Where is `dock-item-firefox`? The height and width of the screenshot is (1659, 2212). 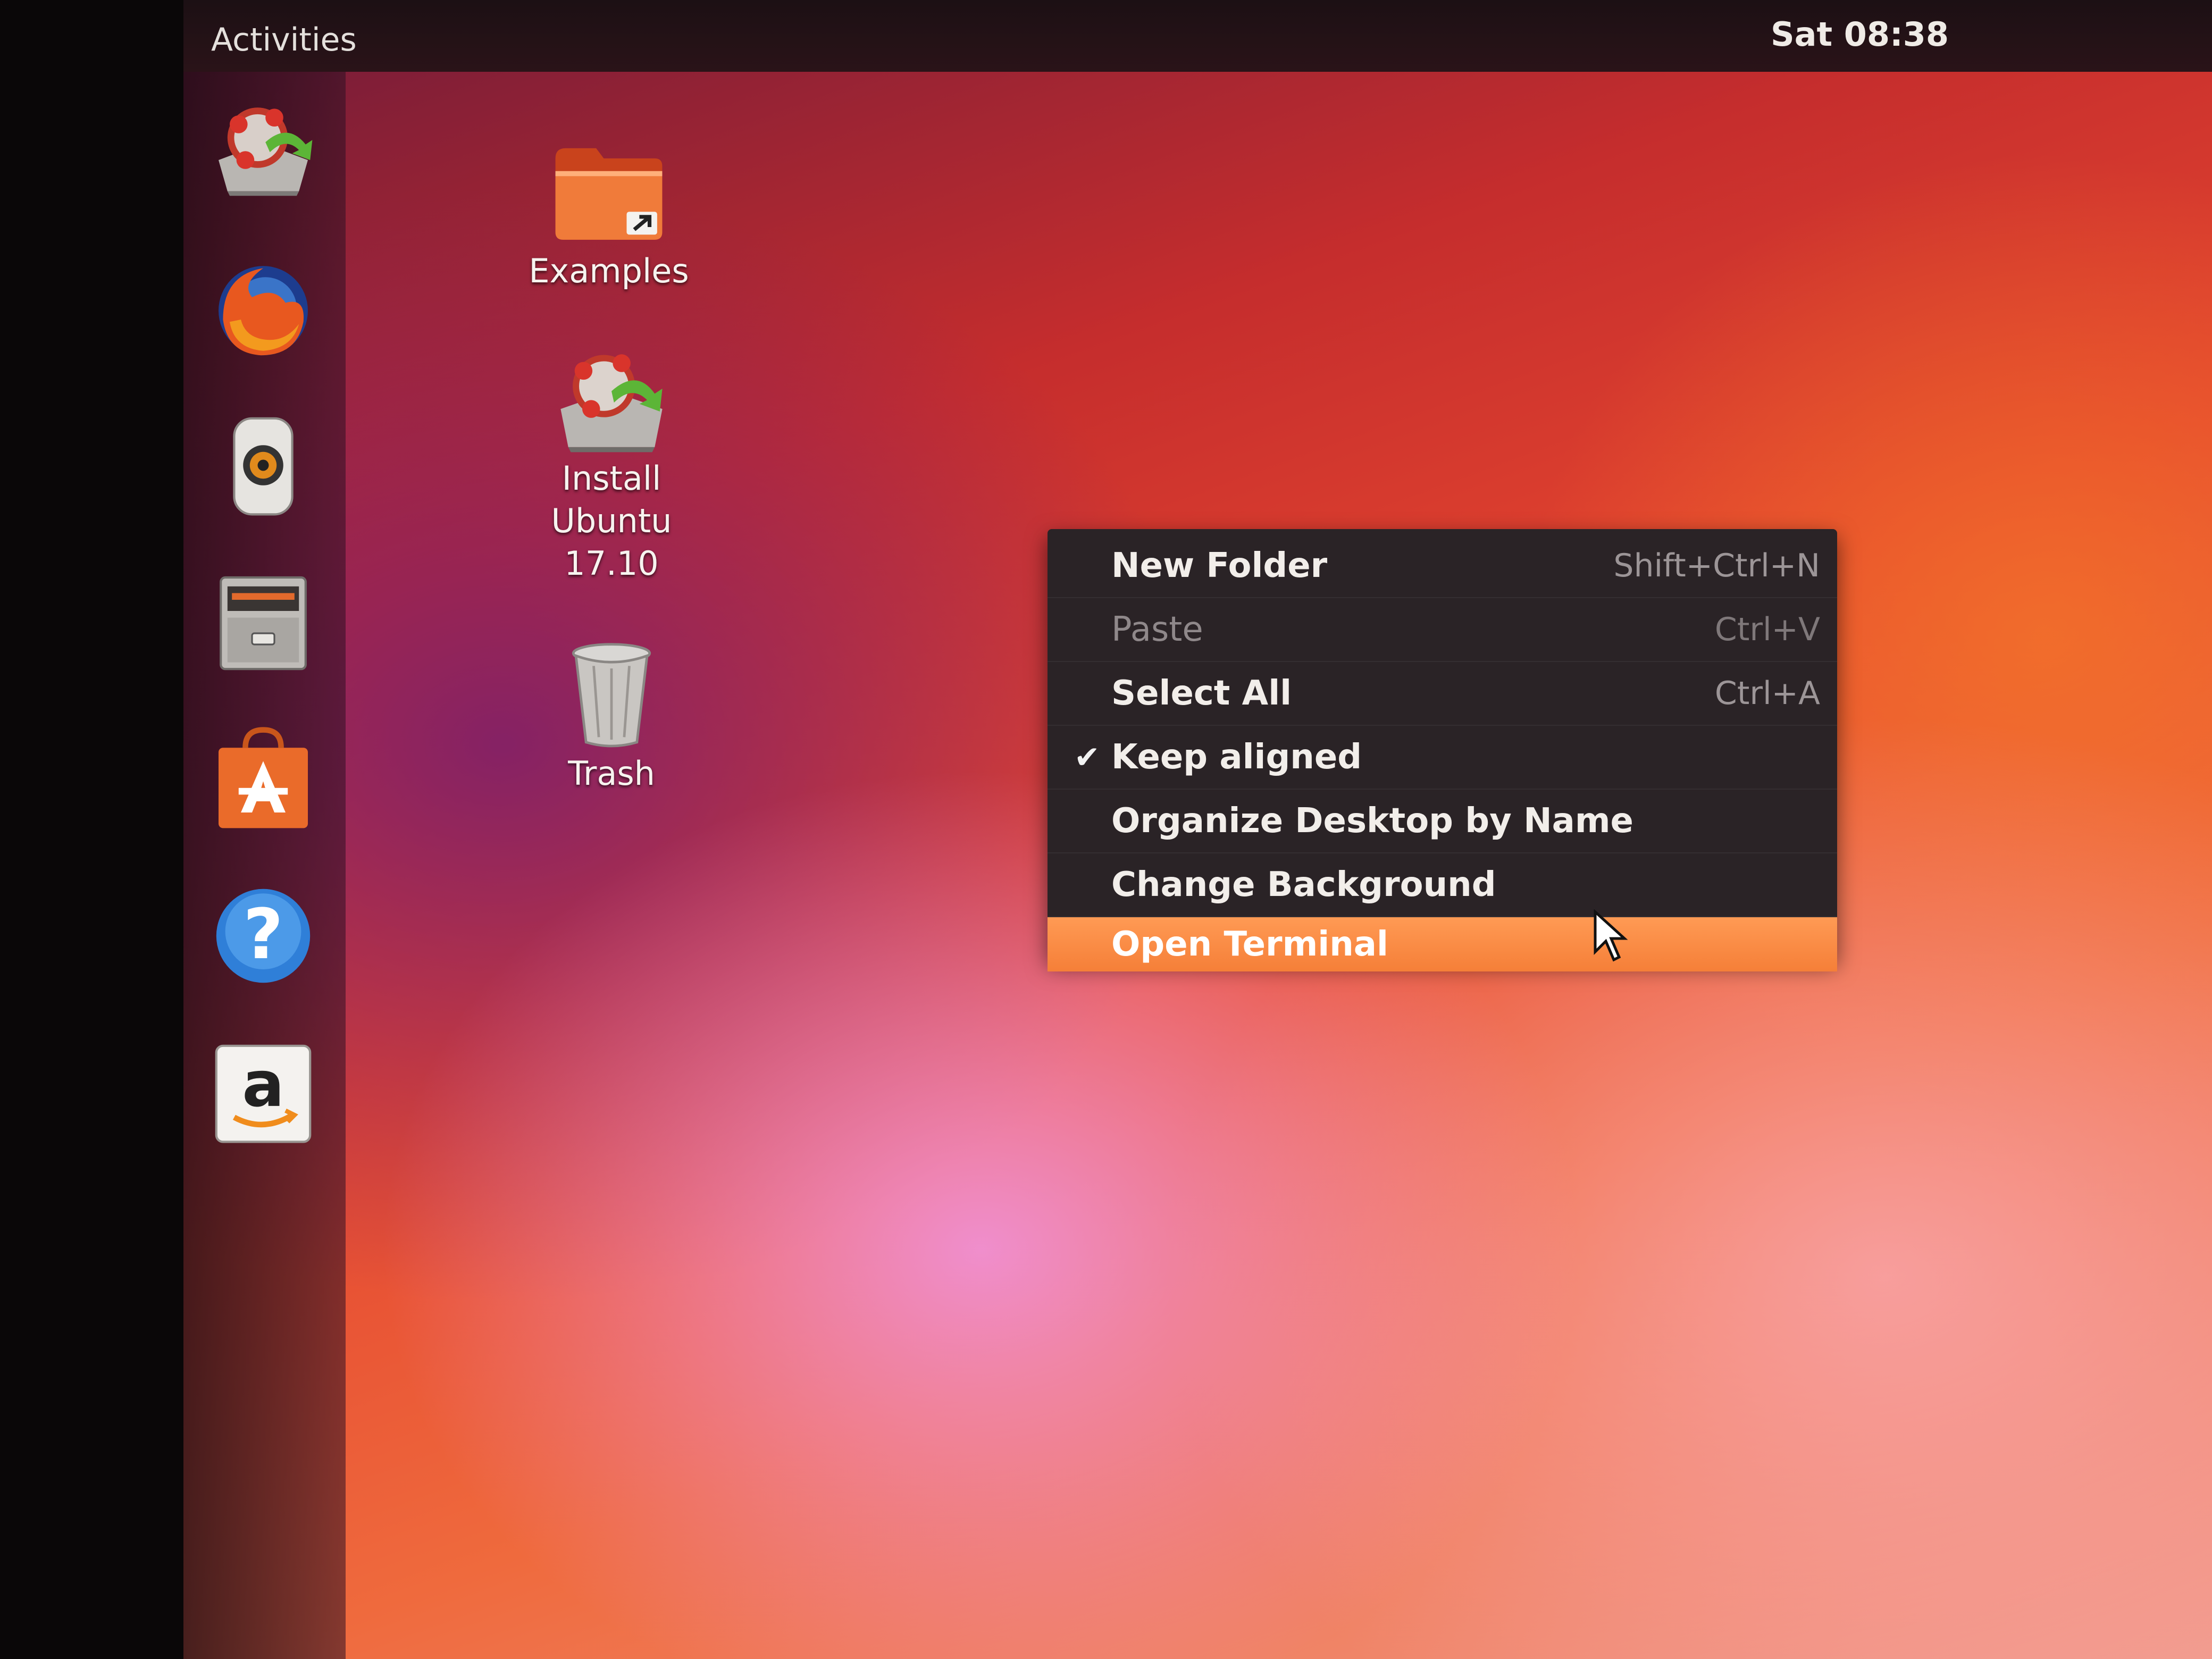 dock-item-firefox is located at coordinates (263, 308).